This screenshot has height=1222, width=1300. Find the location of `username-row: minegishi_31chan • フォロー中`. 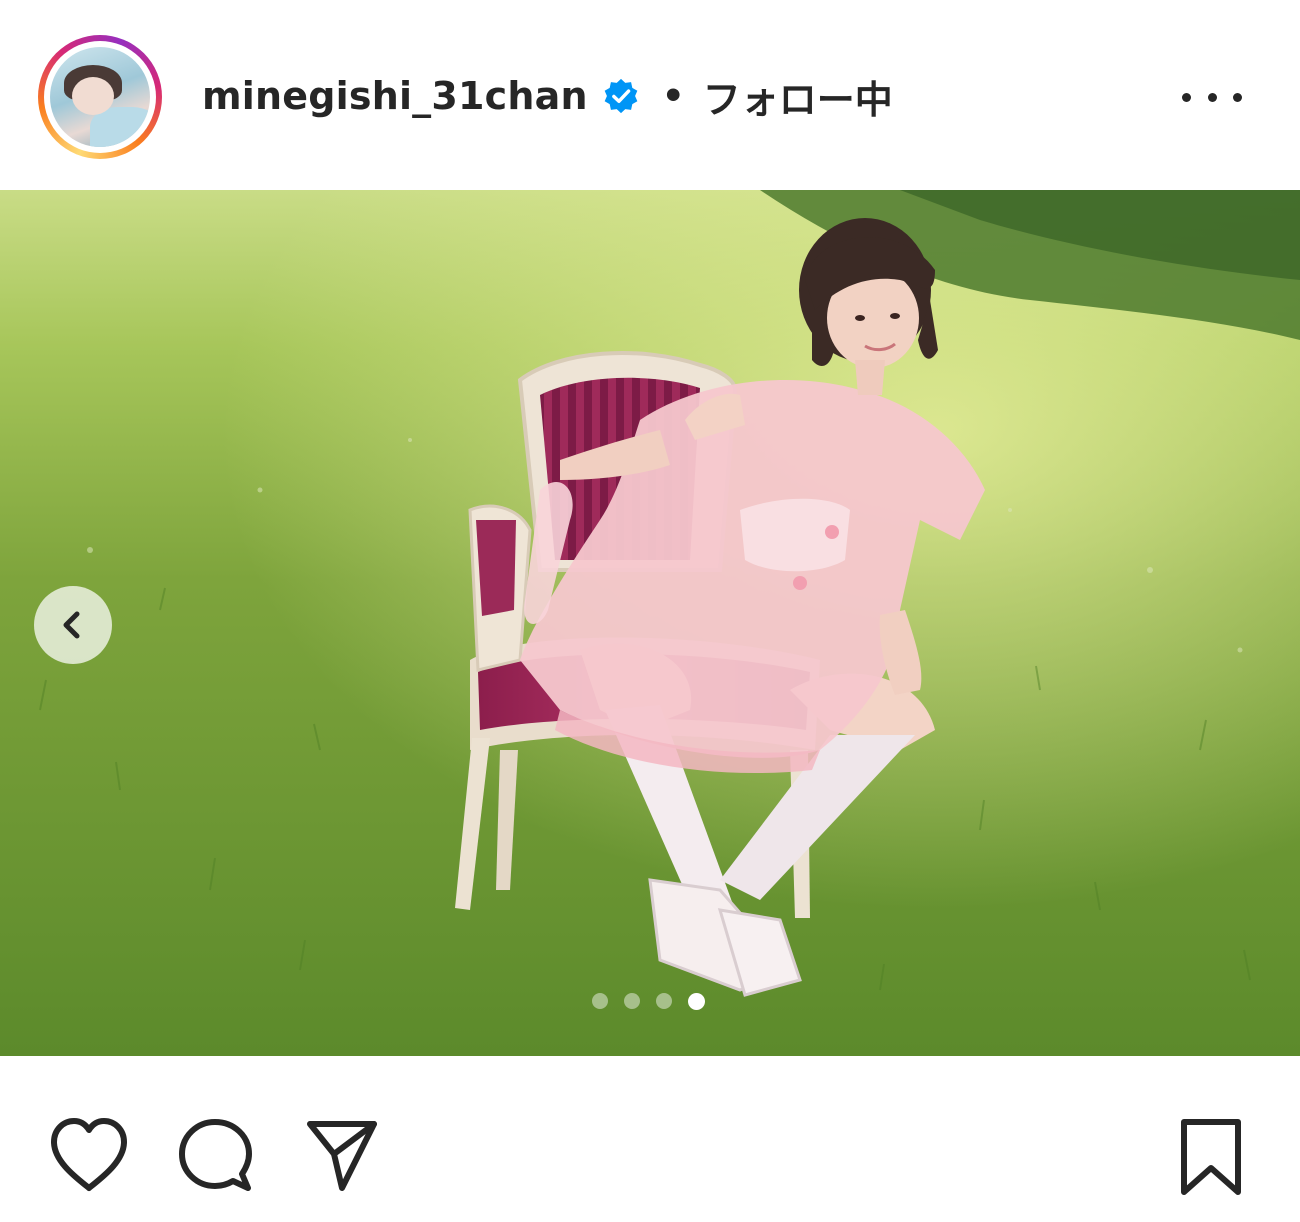

username-row: minegishi_31chan • フォロー中 is located at coordinates (547, 96).